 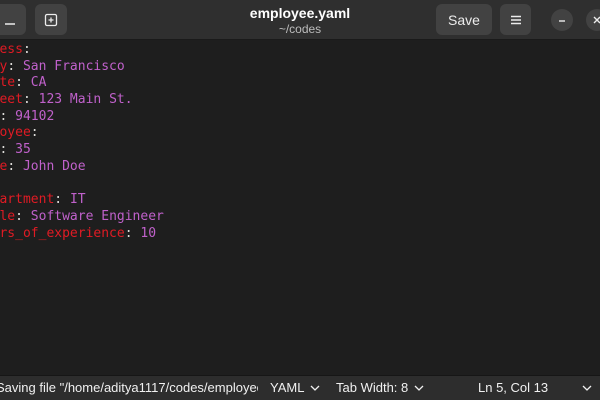 I want to click on header-bar: employee.yaml ~/codes Save, so click(x=300, y=20).